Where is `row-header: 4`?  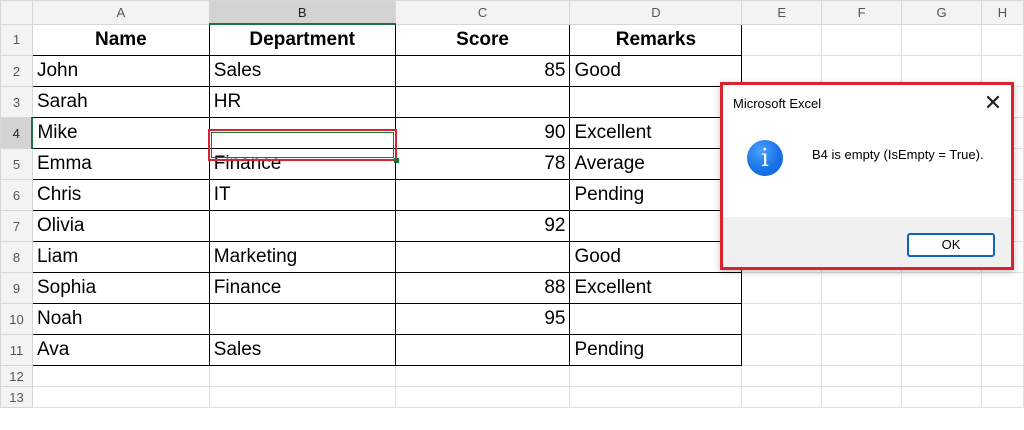 row-header: 4 is located at coordinates (17, 133).